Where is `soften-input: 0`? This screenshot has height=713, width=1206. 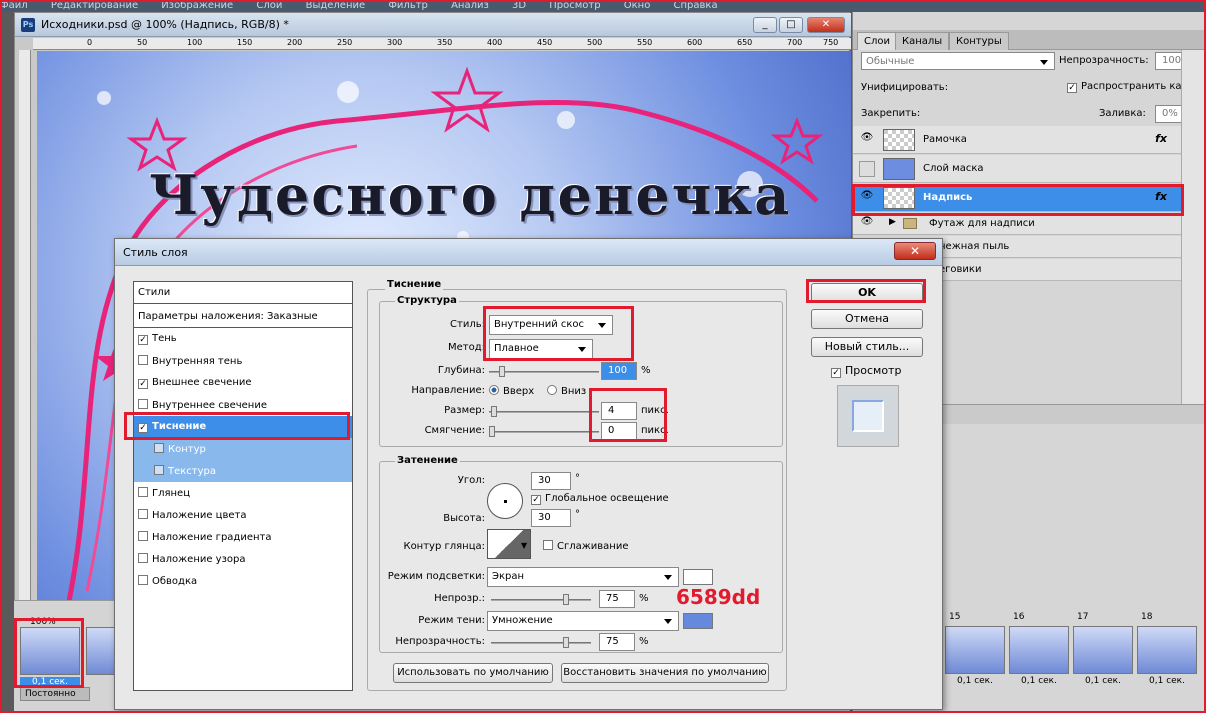
soften-input: 0 is located at coordinates (619, 431).